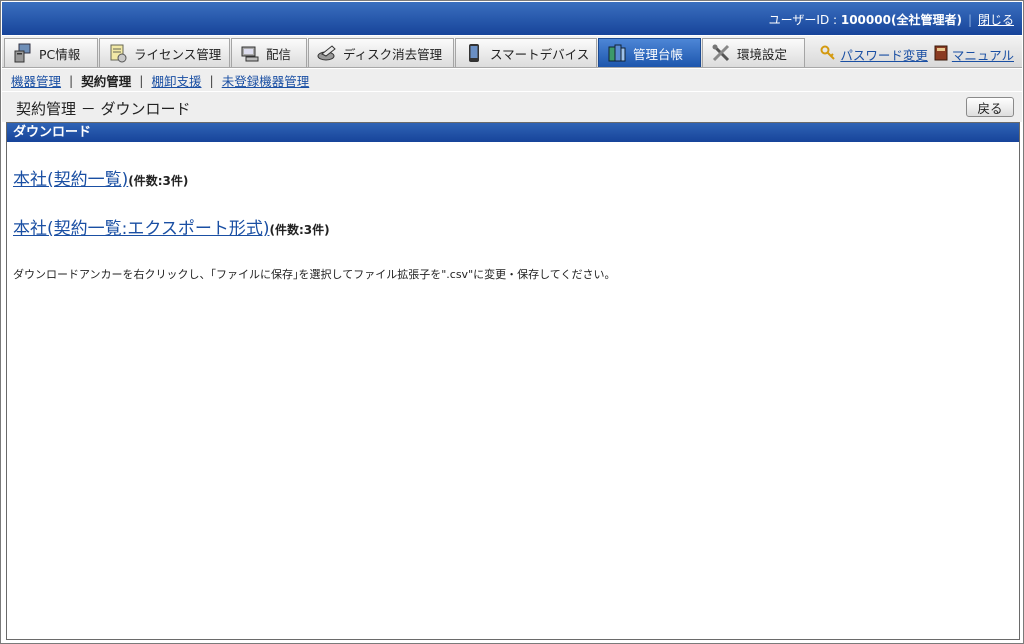  Describe the element at coordinates (658, 54) in the screenshot. I see `tab-label: 管理台帳` at that location.